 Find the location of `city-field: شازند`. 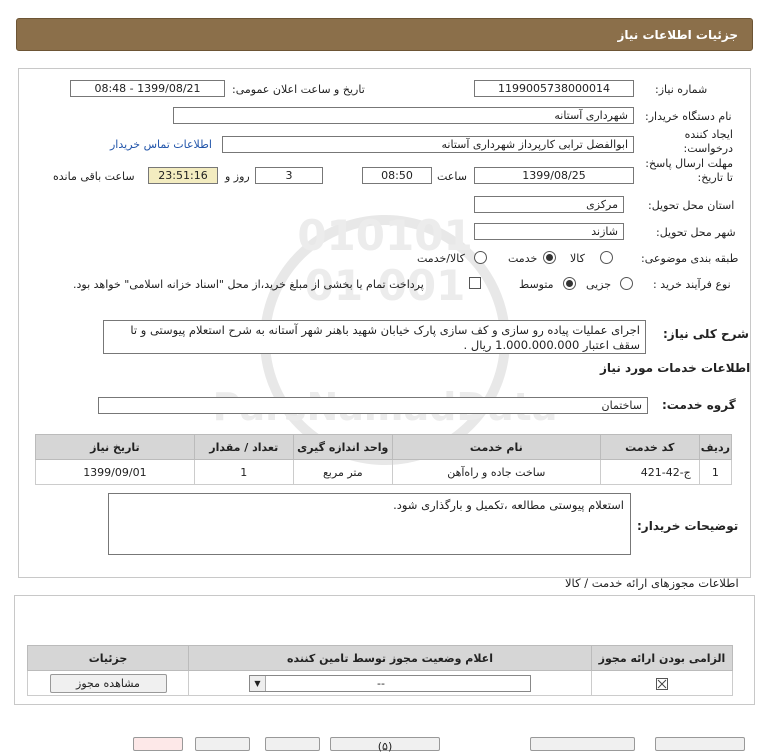

city-field: شازند is located at coordinates (549, 231).